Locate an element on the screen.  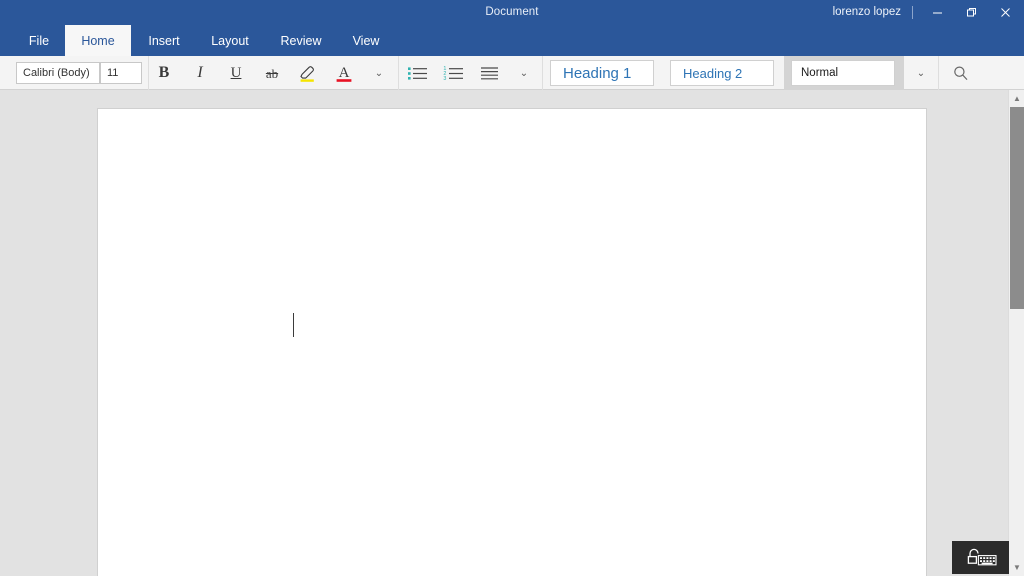
keyboard-icon is located at coordinates (982, 556).